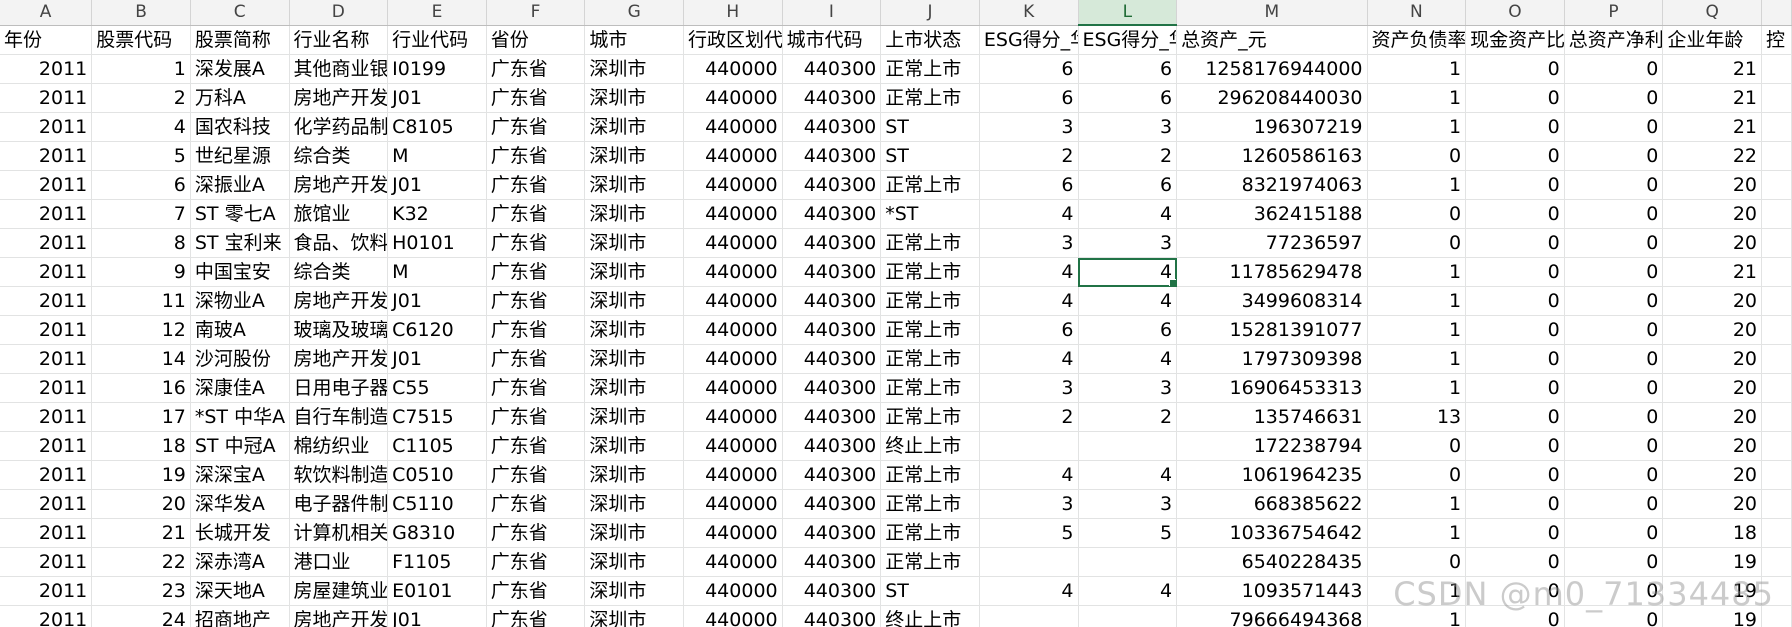 This screenshot has width=1792, height=627. I want to click on table-cell: 深华发A, so click(240, 504).